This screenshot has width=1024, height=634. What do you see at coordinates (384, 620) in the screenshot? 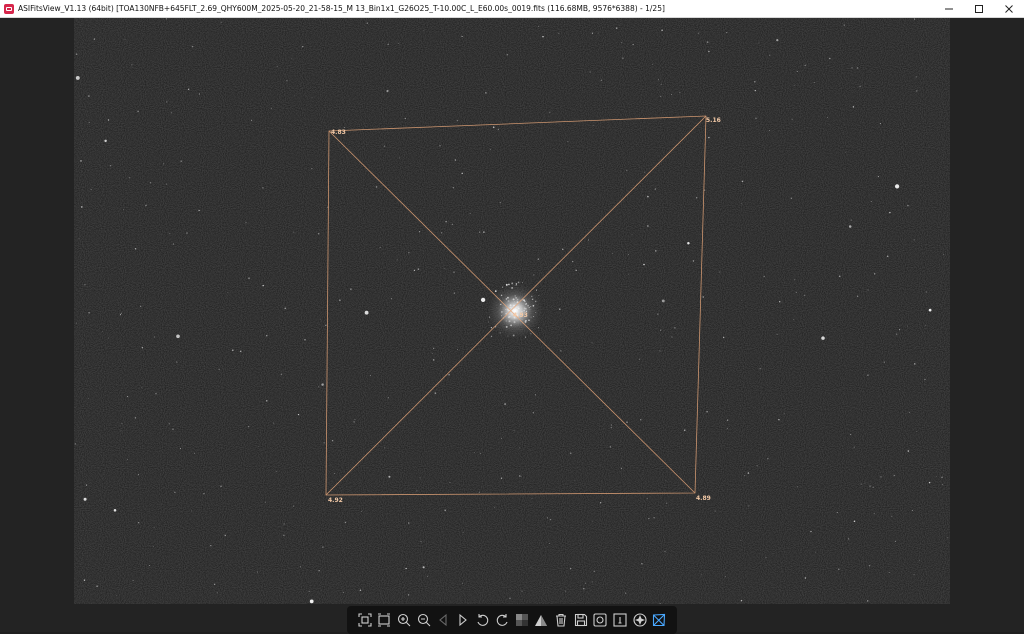
I see `actual-size-icon` at bounding box center [384, 620].